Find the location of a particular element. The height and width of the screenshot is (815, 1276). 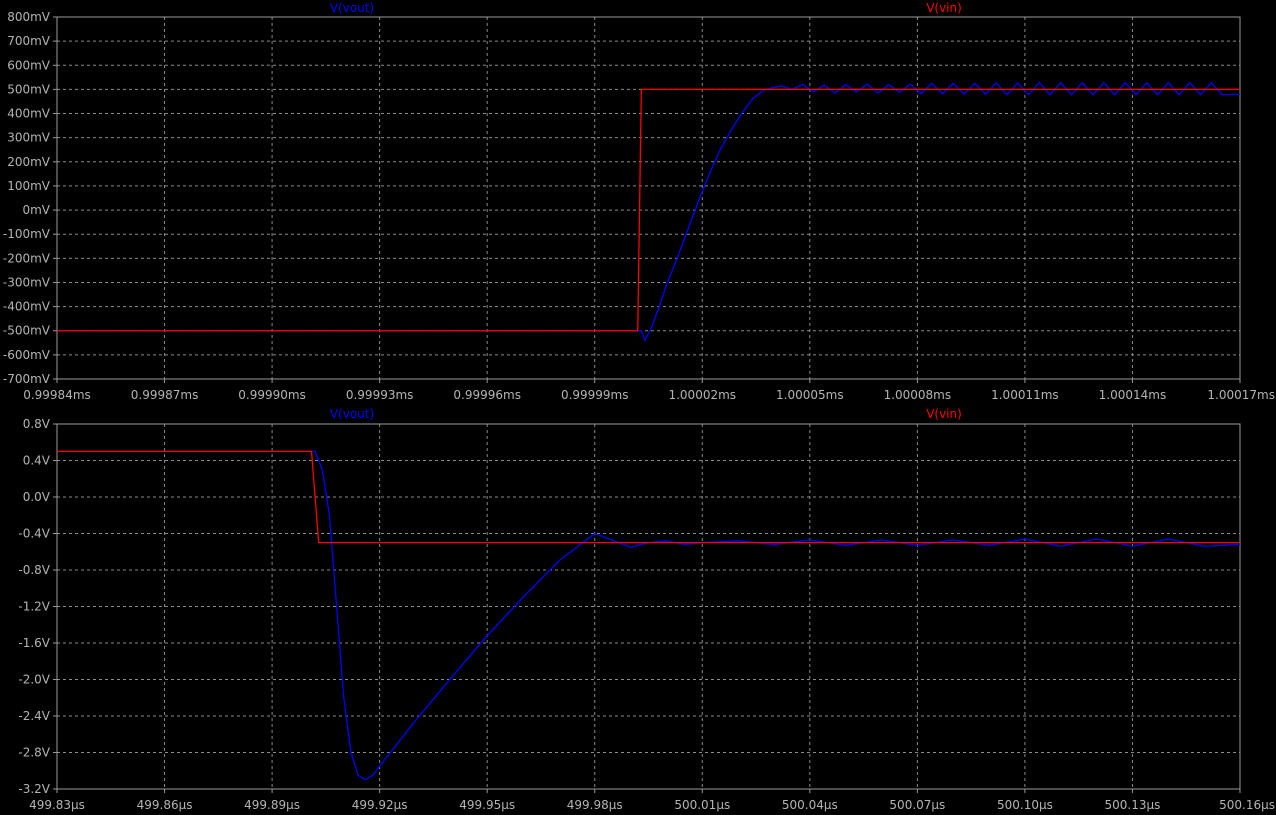

x-tick-label: 0.99993ms is located at coordinates (380, 395).